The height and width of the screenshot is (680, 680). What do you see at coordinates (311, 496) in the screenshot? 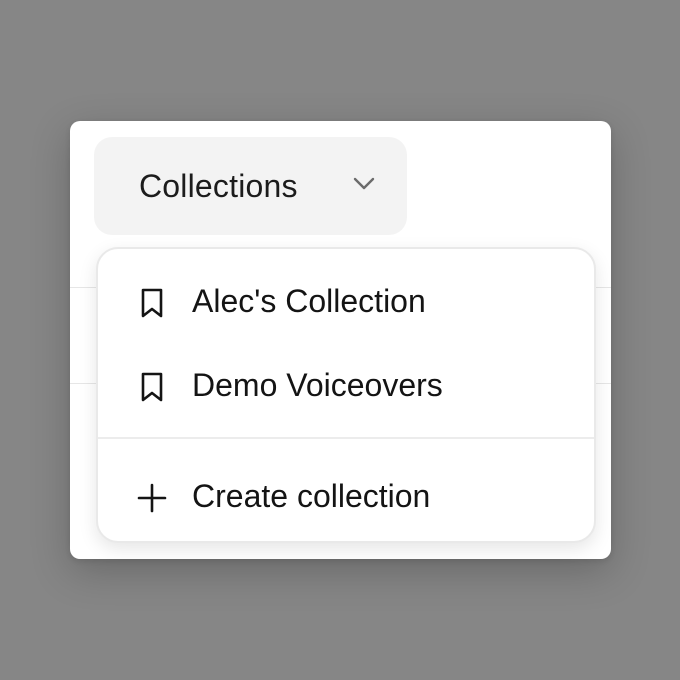
I see `create-collection-label: Create collection` at bounding box center [311, 496].